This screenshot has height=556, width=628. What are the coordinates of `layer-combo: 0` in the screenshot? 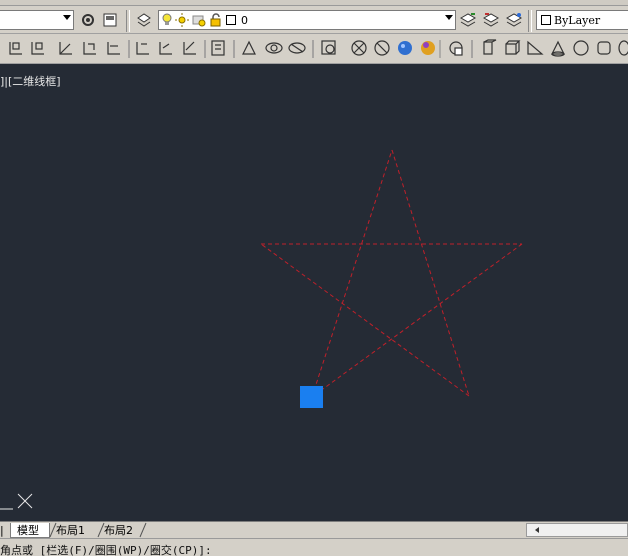 It's located at (307, 20).